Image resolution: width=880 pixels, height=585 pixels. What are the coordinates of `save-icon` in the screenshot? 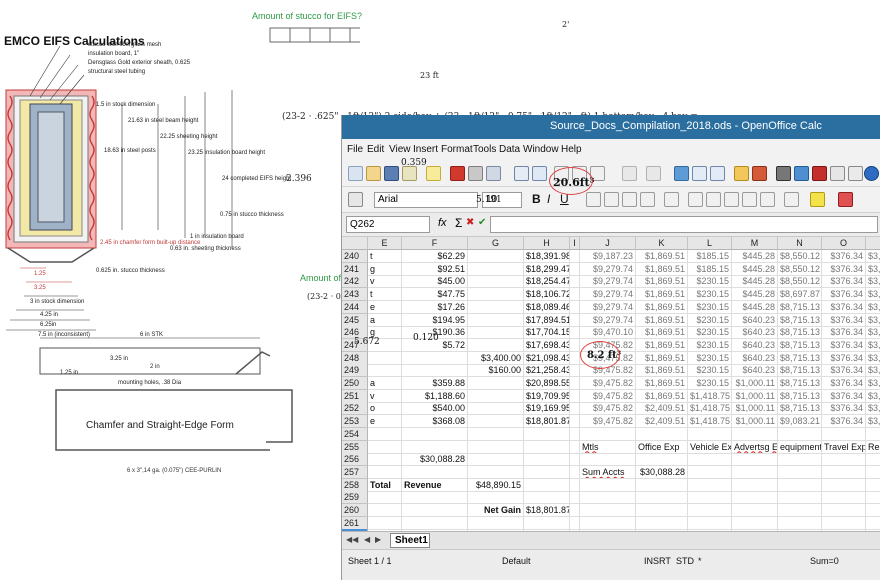 It's located at (391, 173).